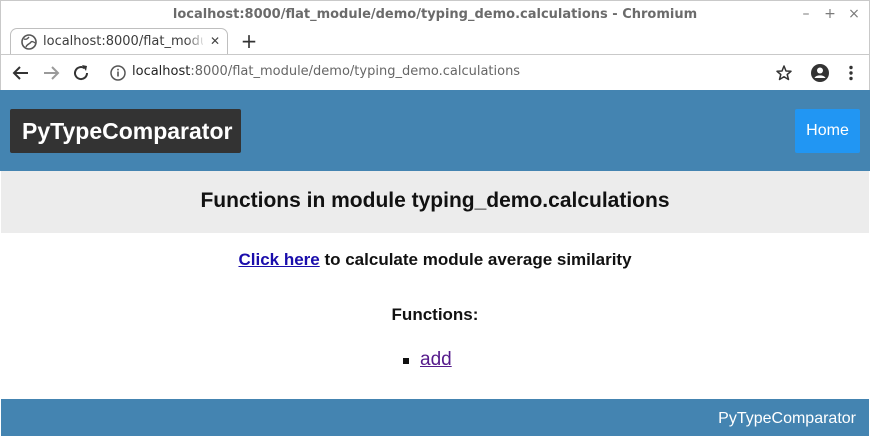 The width and height of the screenshot is (870, 436). I want to click on globe-icon, so click(29, 42).